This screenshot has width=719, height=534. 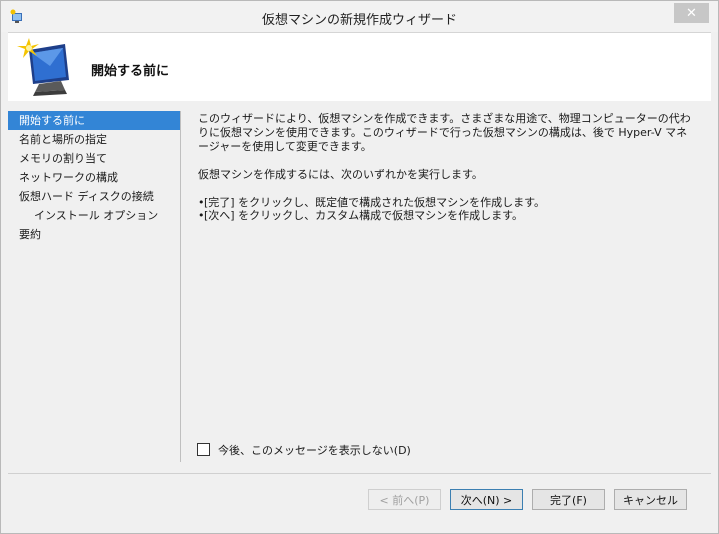 What do you see at coordinates (94, 158) in the screenshot?
I see `nav-item-memory: メモリの割り当て` at bounding box center [94, 158].